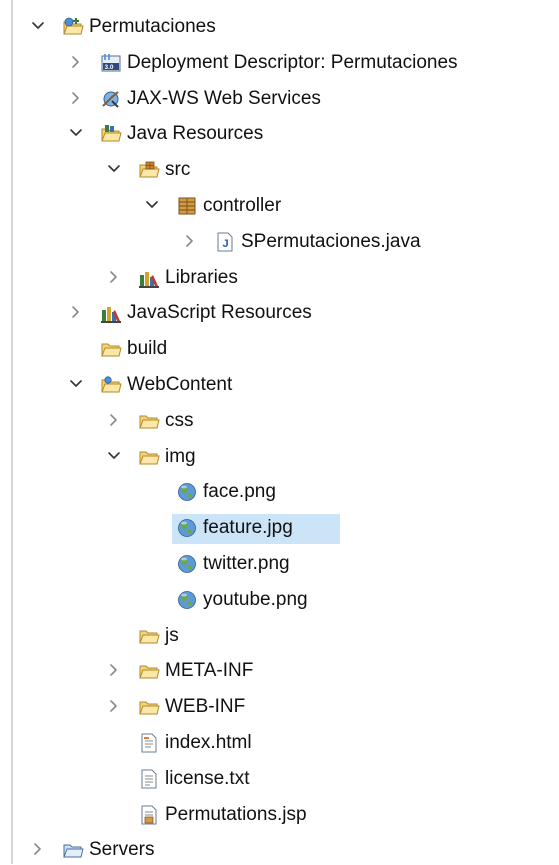 Image resolution: width=559 pixels, height=865 pixels. What do you see at coordinates (187, 206) in the screenshot?
I see `package-icon` at bounding box center [187, 206].